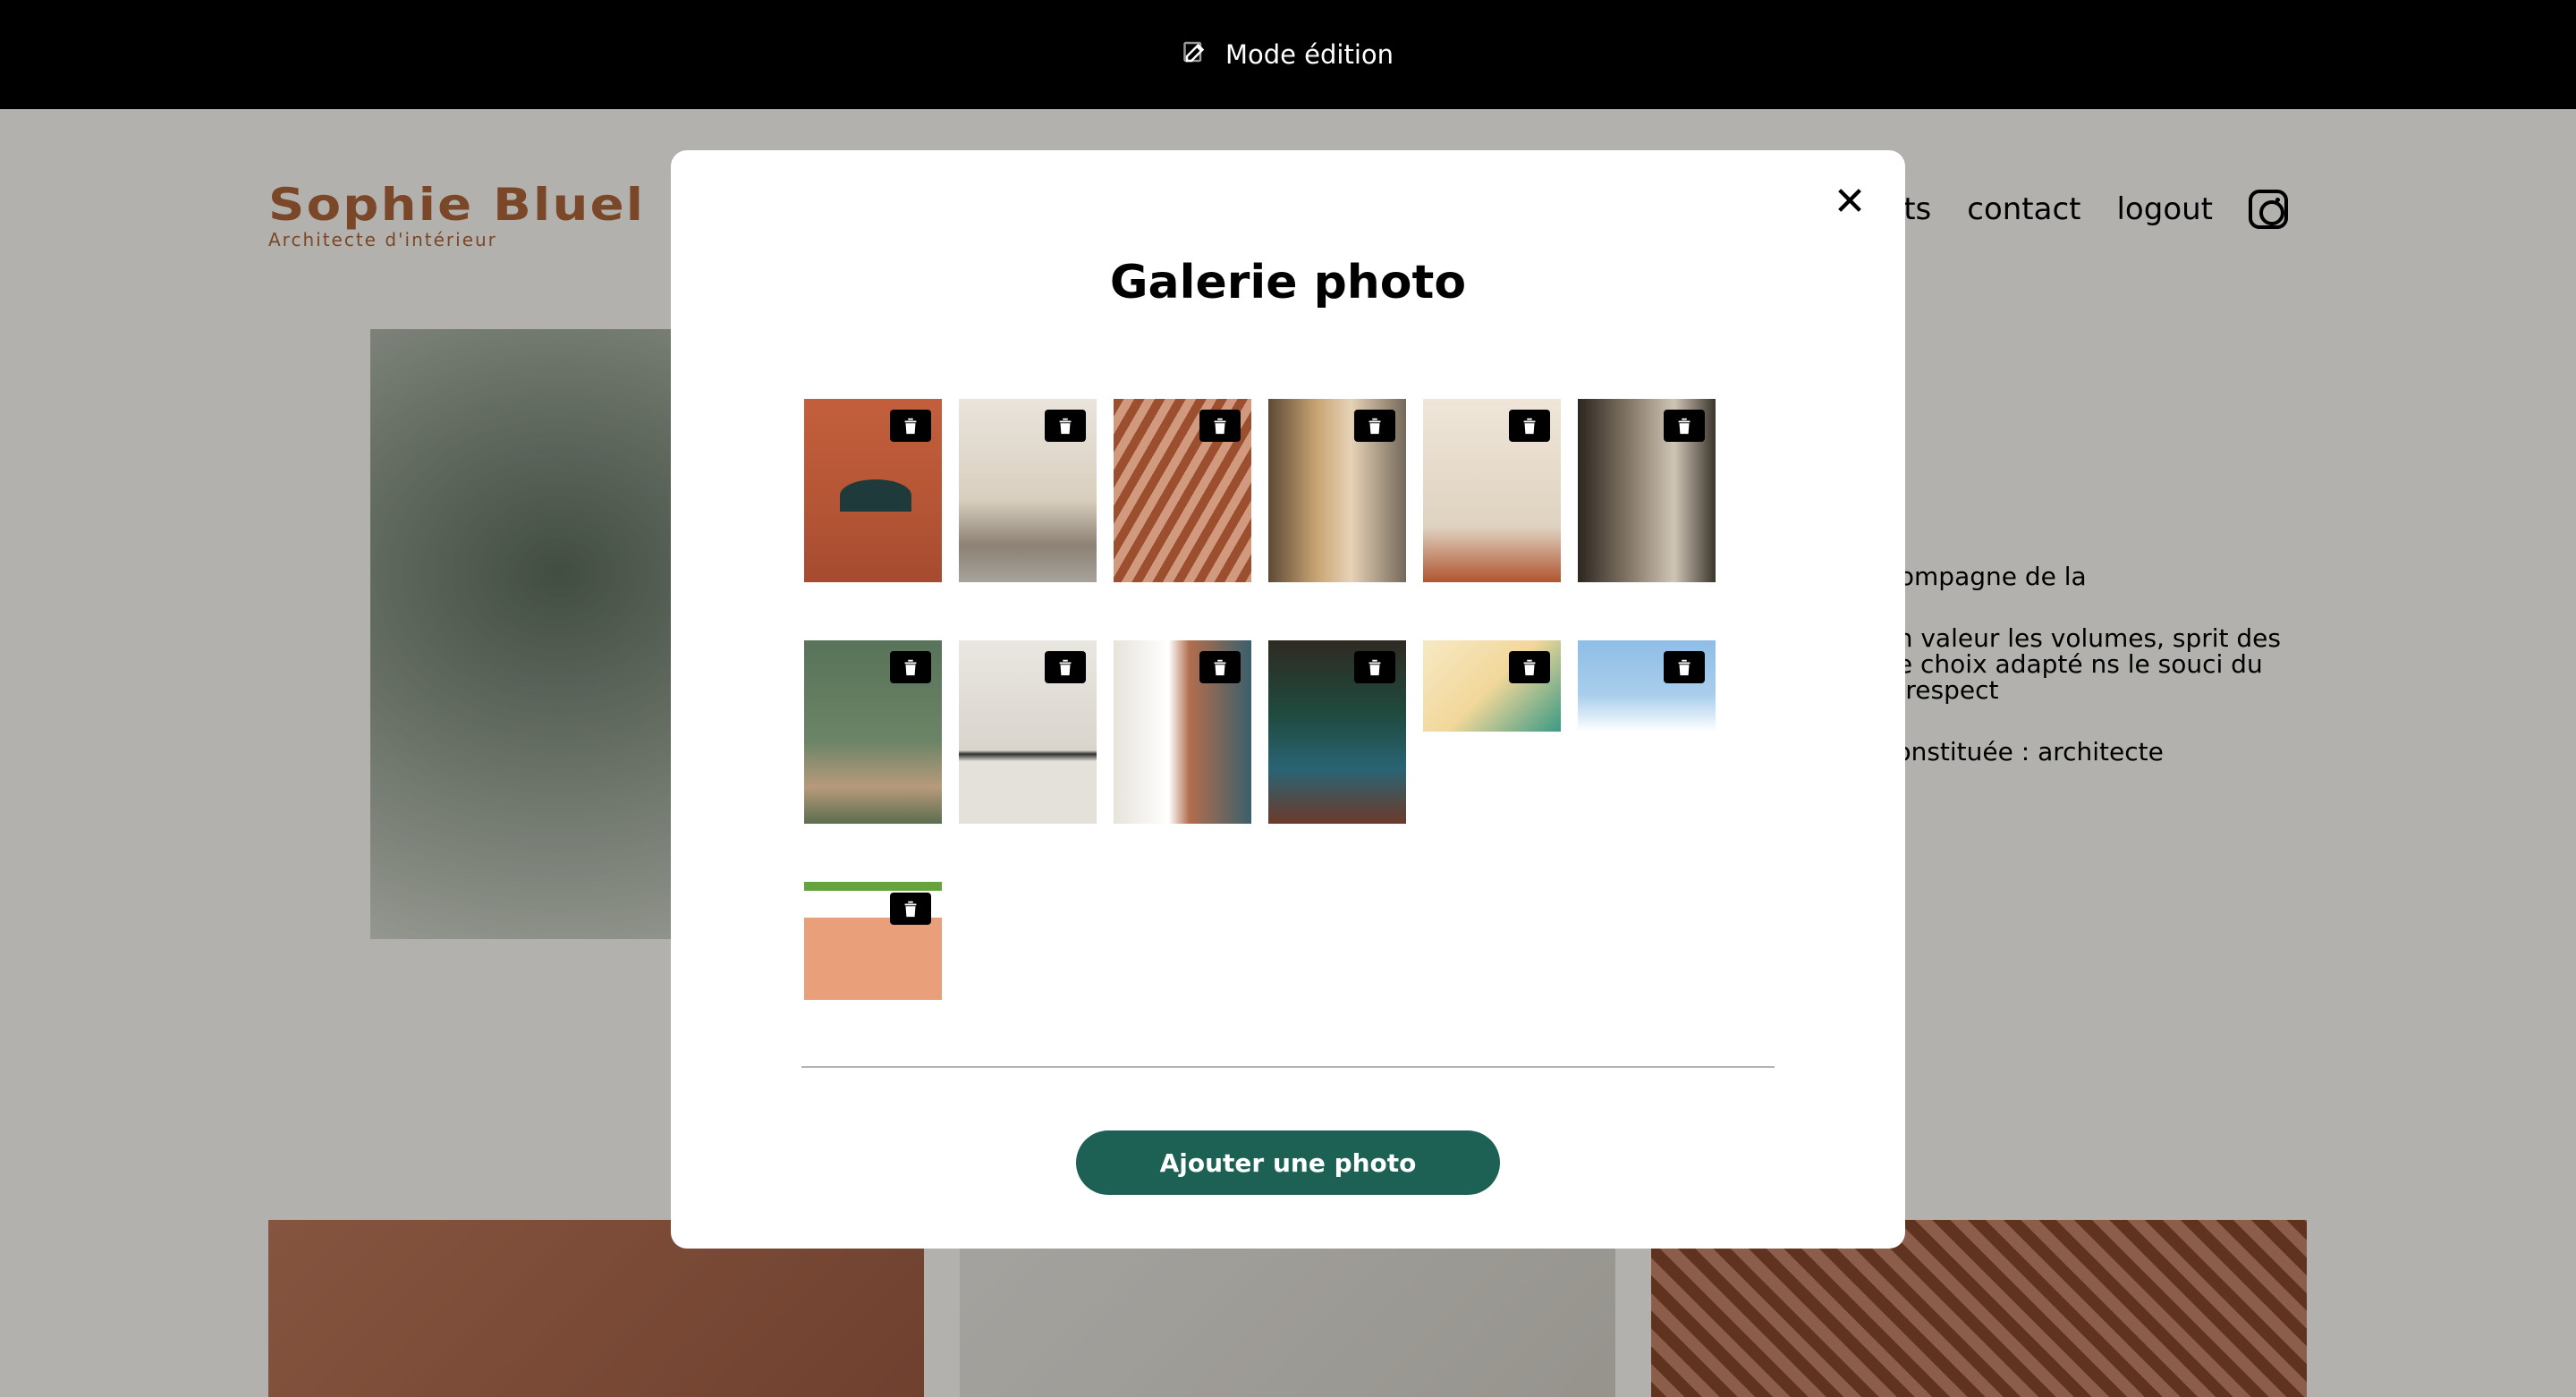 This screenshot has width=2576, height=1397. Describe the element at coordinates (1195, 55) in the screenshot. I see `edit-icon` at that location.